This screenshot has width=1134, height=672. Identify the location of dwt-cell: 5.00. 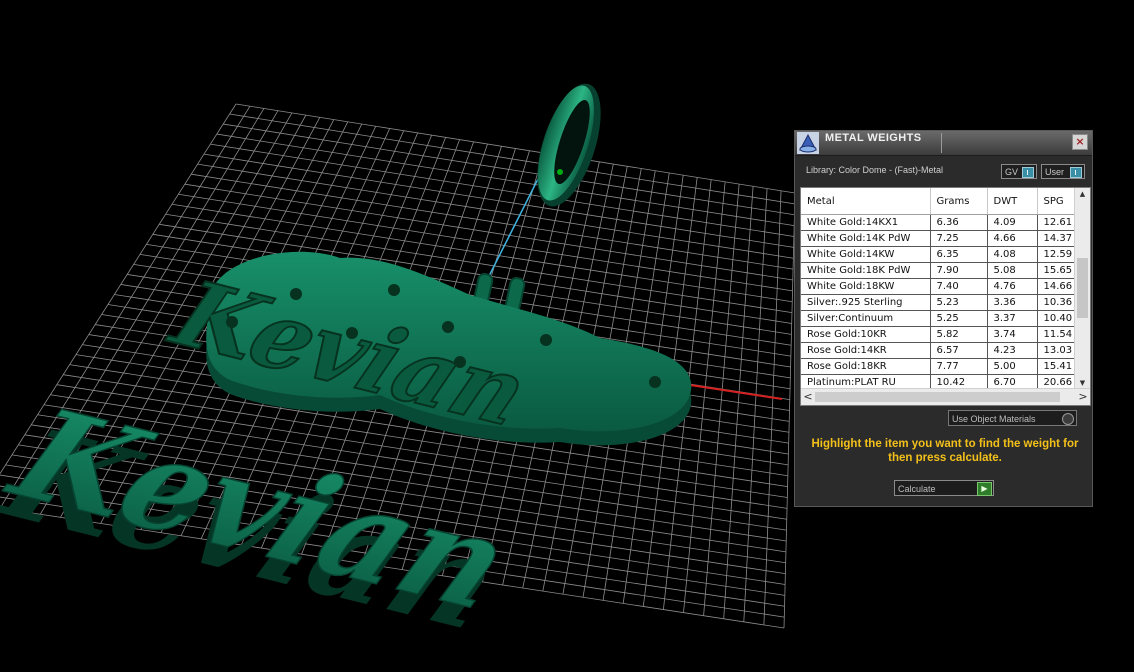
(1012, 366).